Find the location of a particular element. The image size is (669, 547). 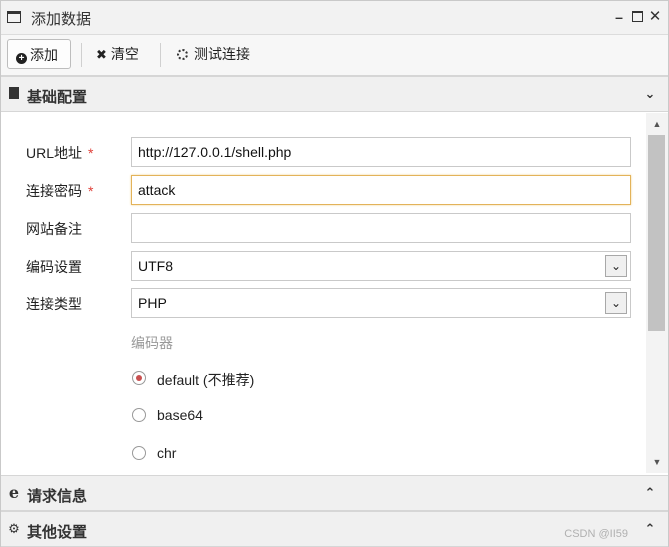

scroll-up-icon: ▲ is located at coordinates (657, 124).